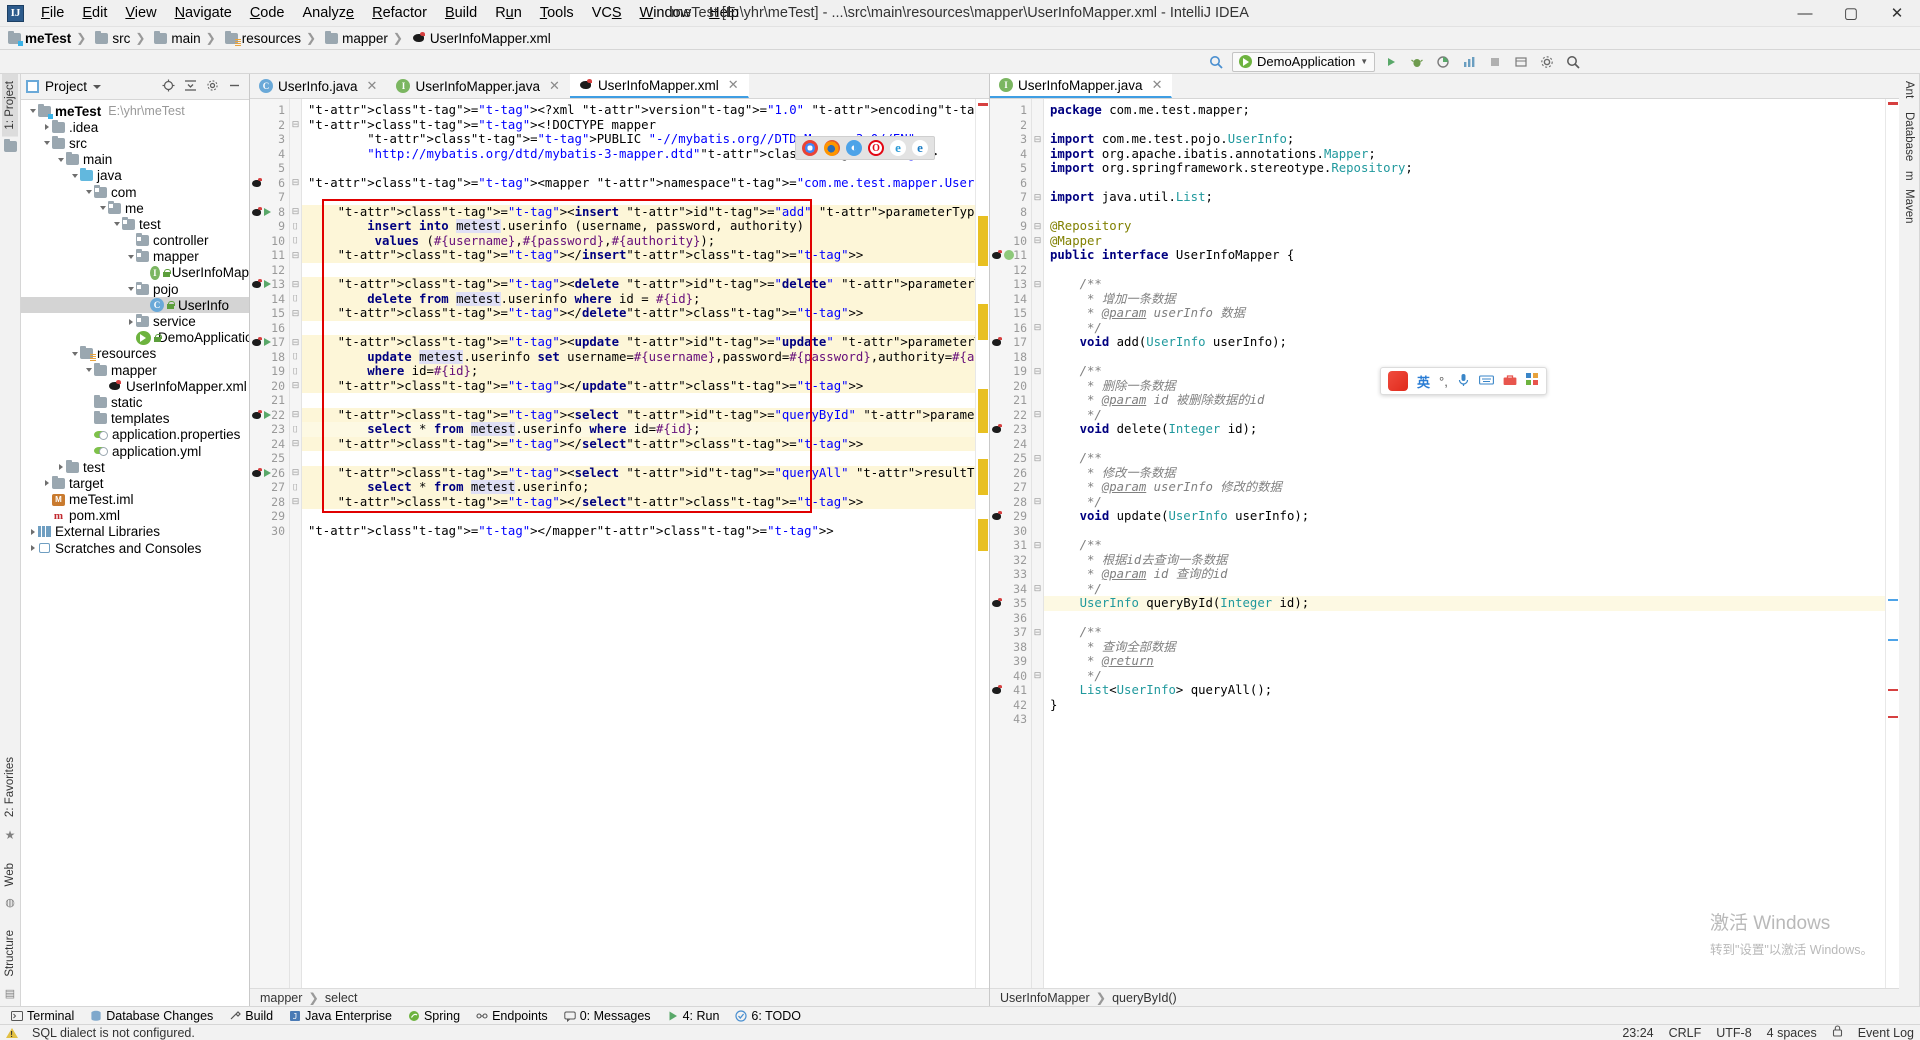 The width and height of the screenshot is (1920, 1040). Describe the element at coordinates (88, 370) in the screenshot. I see `chevron-down-icon` at that location.